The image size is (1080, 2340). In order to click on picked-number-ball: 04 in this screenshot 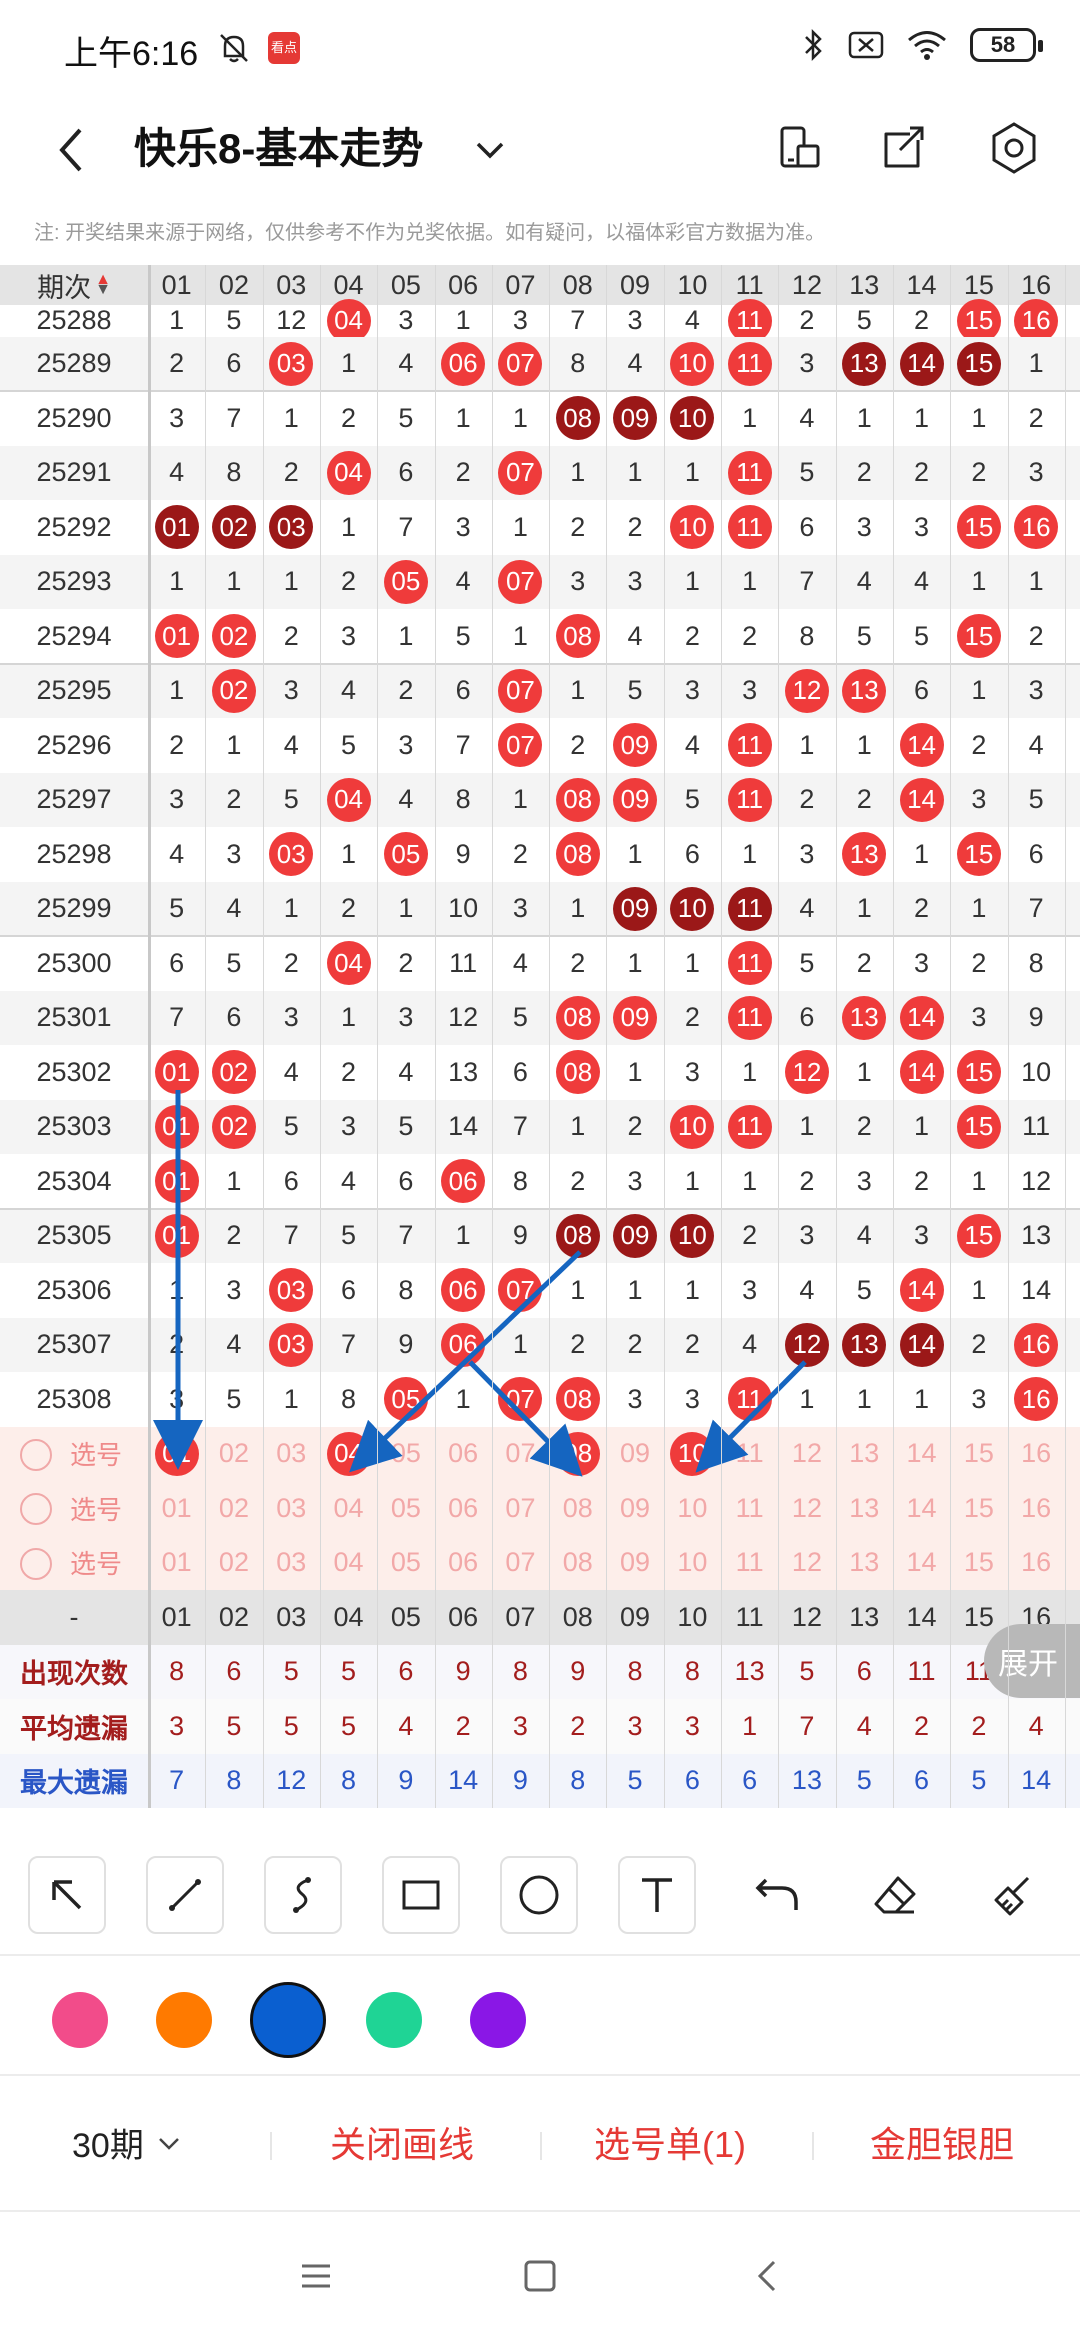, I will do `click(348, 1453)`.